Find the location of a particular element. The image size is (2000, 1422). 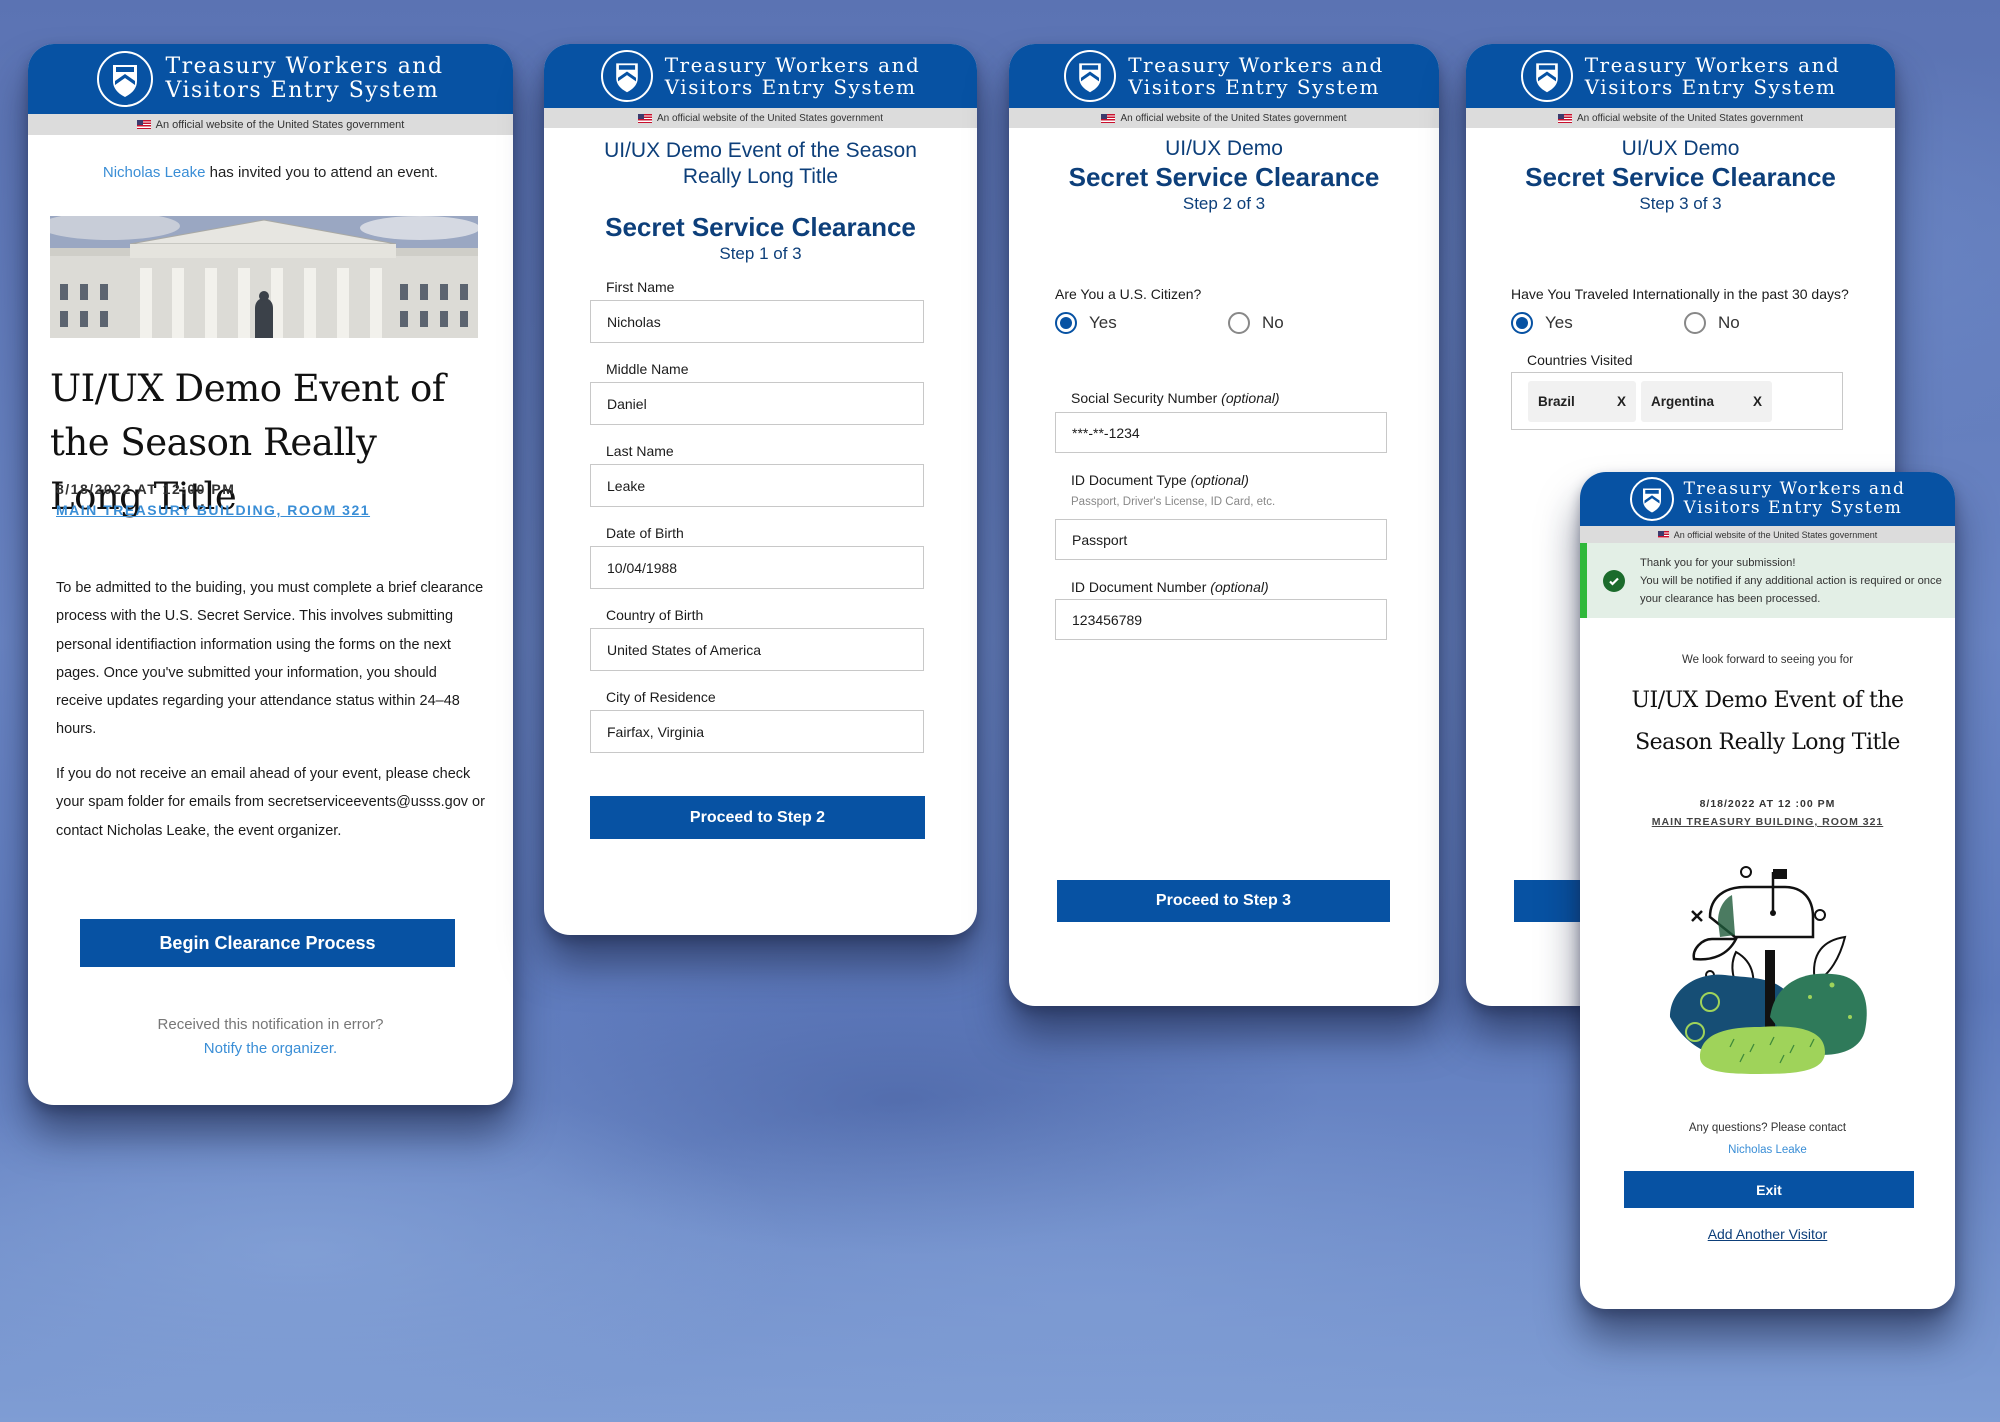

proceed-step3-button: Proceed to Step 3 is located at coordinates (1223, 901).